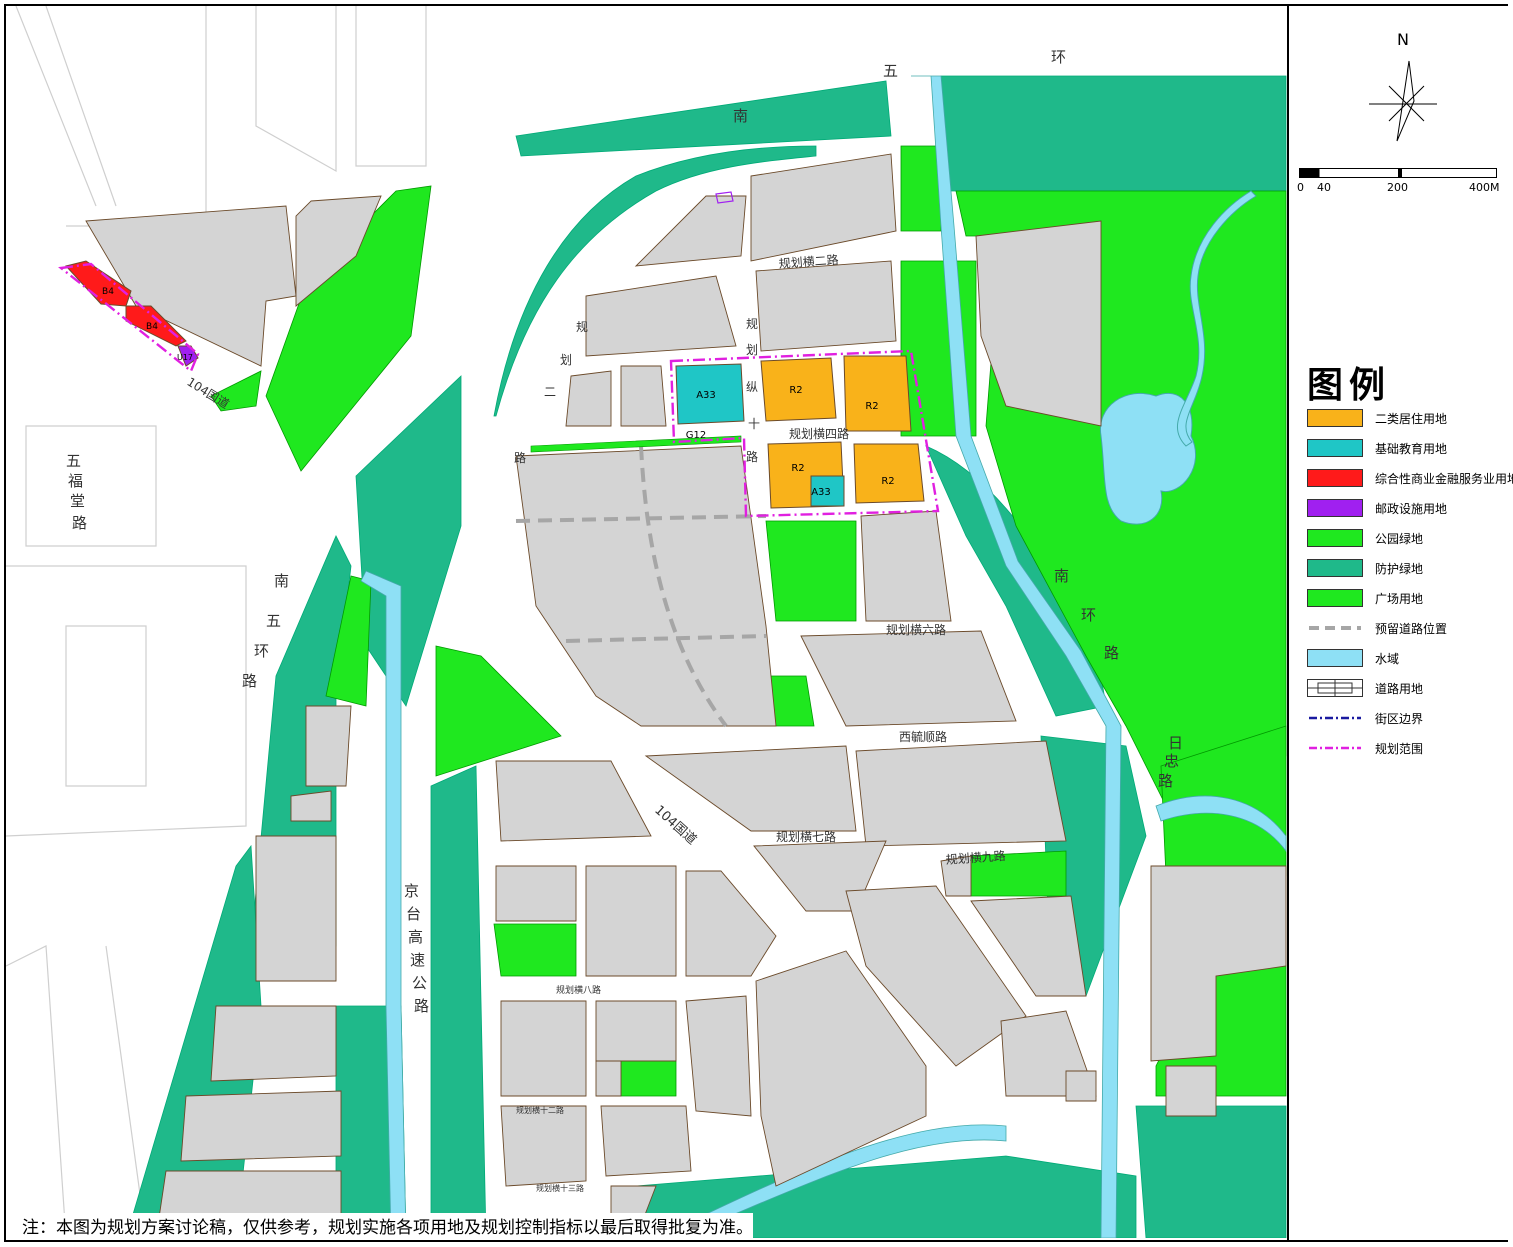 Image resolution: width=1513 pixels, height=1247 pixels. I want to click on plot-label-r2-1: R2, so click(795, 390).